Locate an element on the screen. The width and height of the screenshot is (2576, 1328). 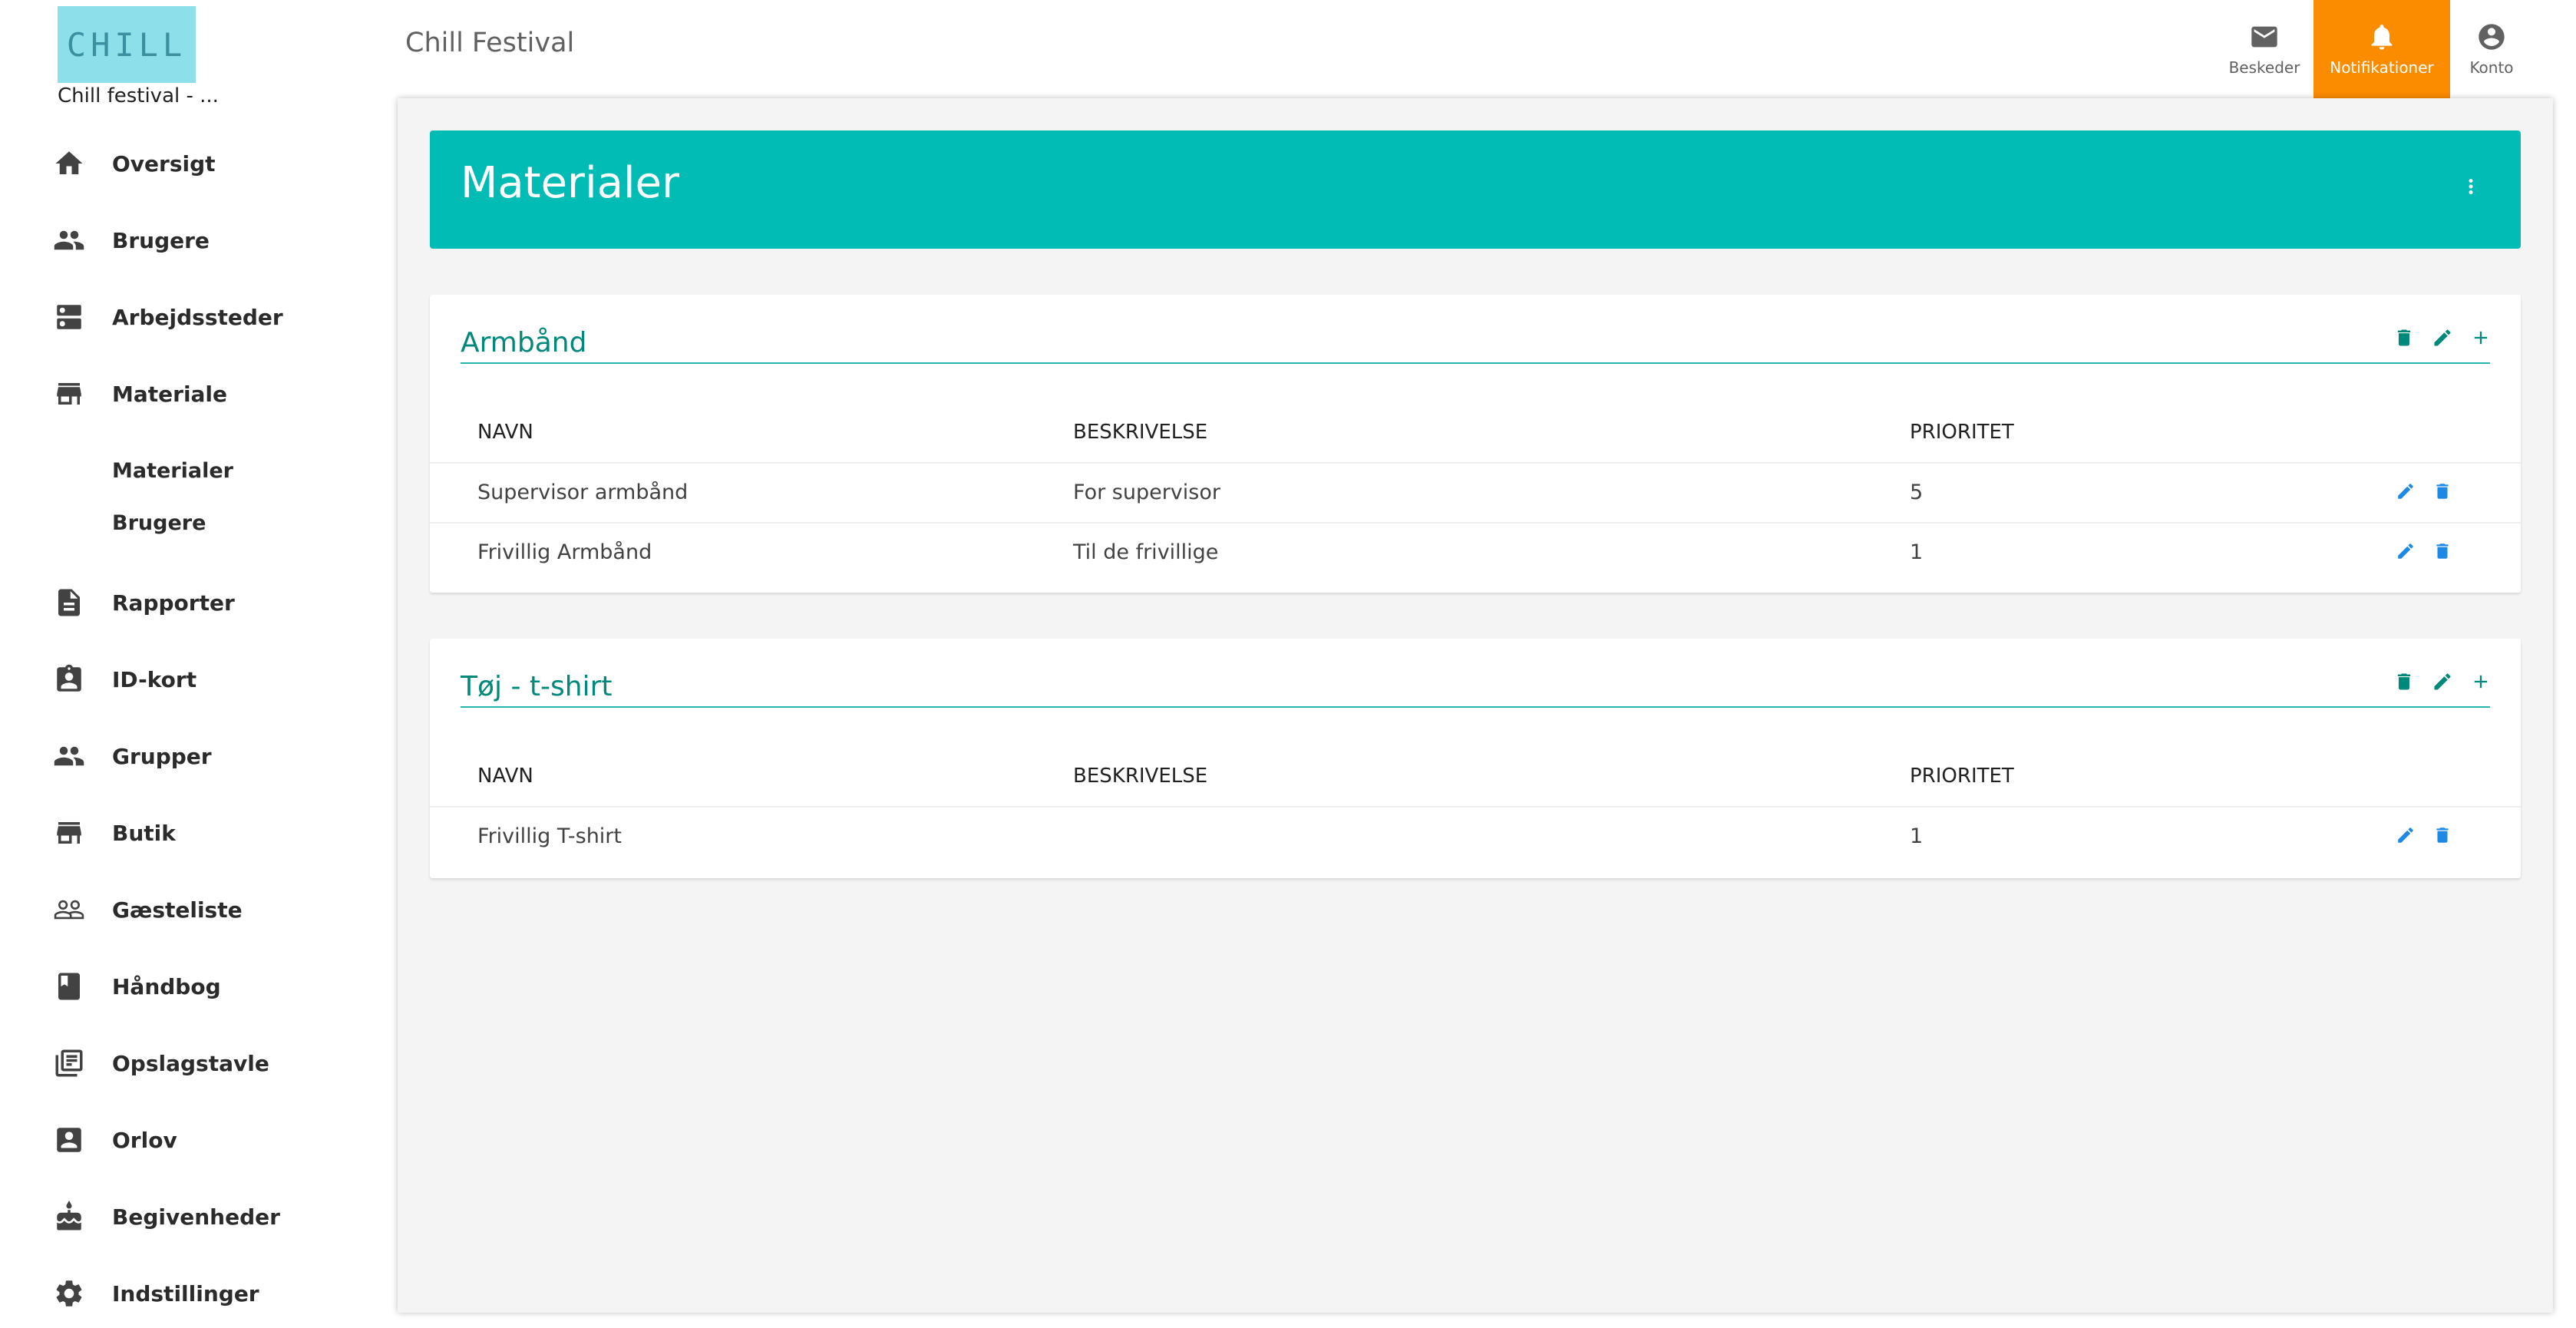
sidebar-item-arbejdssteder: Arbejdssteder is located at coordinates (192, 317).